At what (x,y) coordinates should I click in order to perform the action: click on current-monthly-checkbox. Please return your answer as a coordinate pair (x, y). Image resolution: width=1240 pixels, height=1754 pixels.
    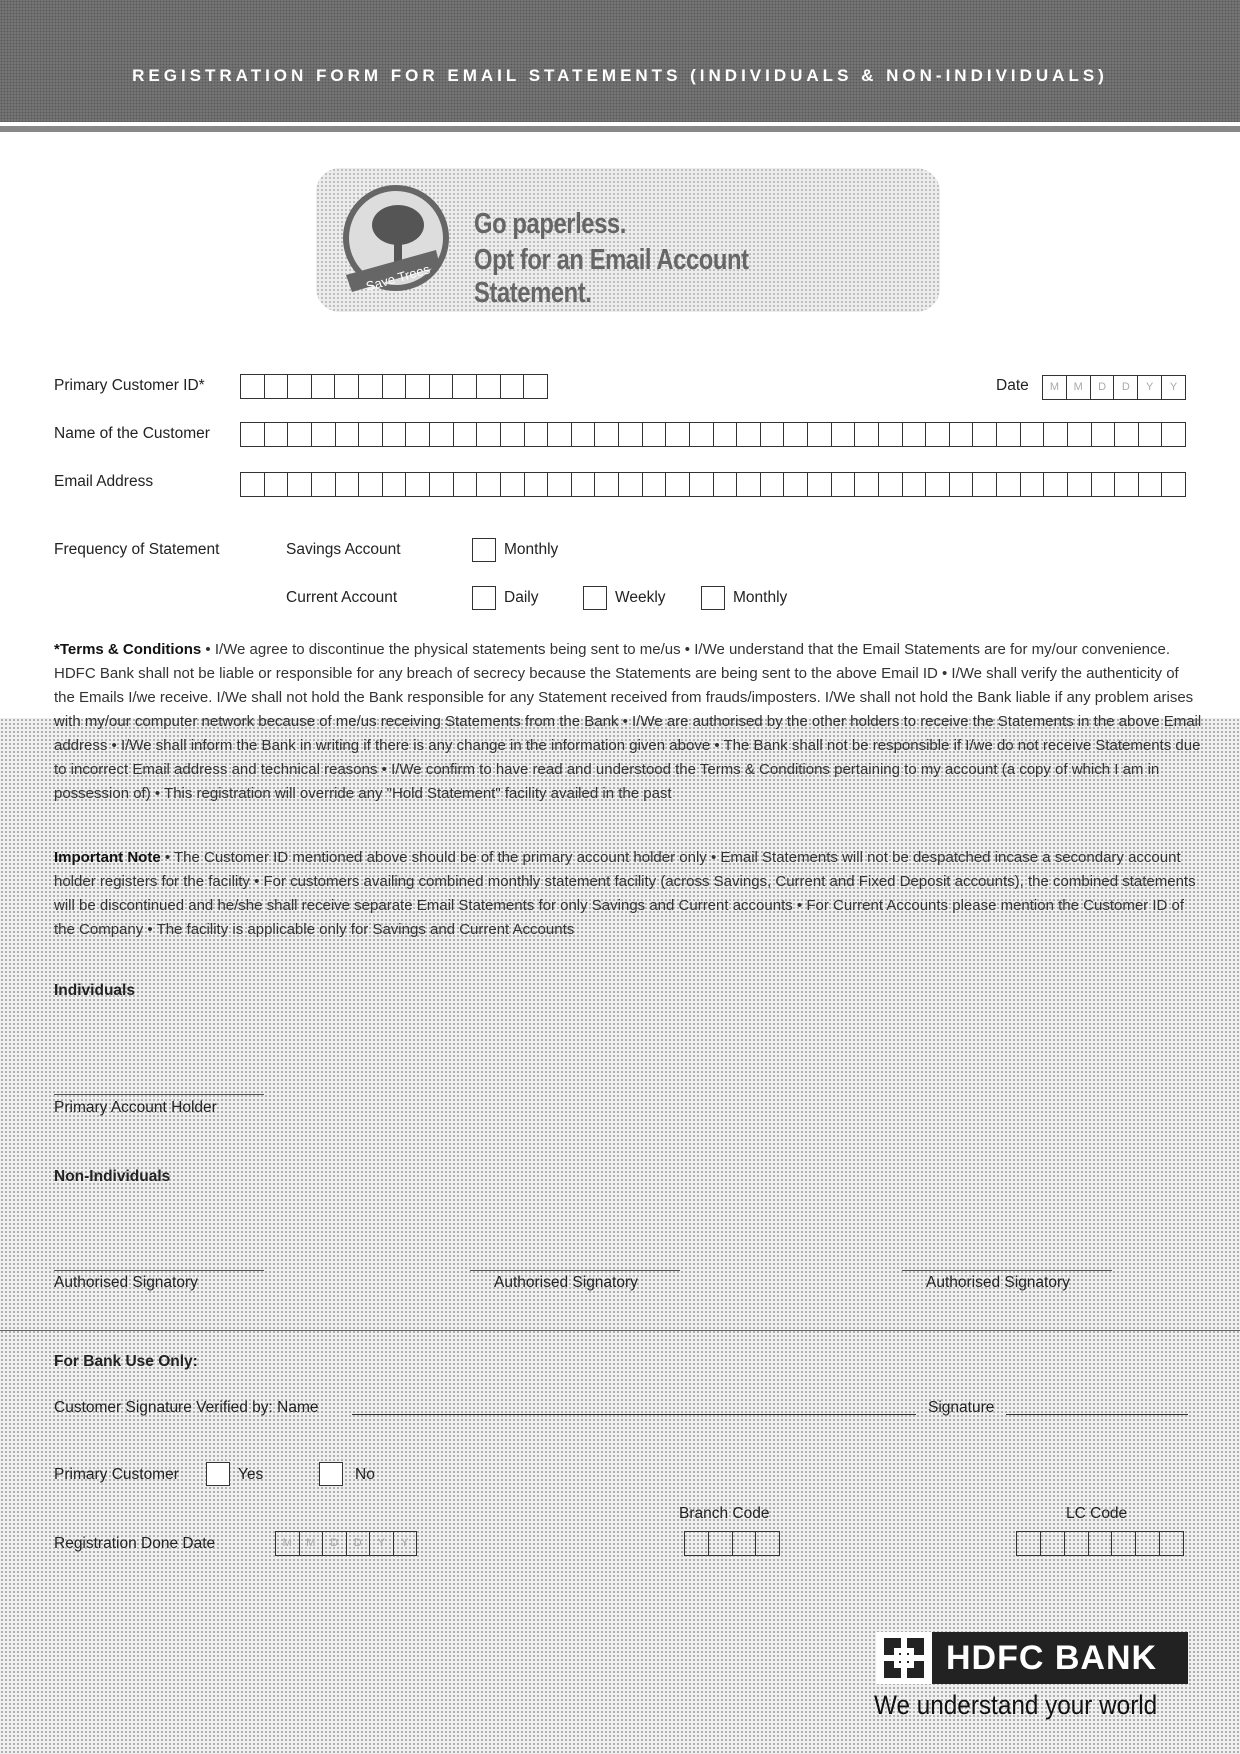
    Looking at the image, I should click on (713, 598).